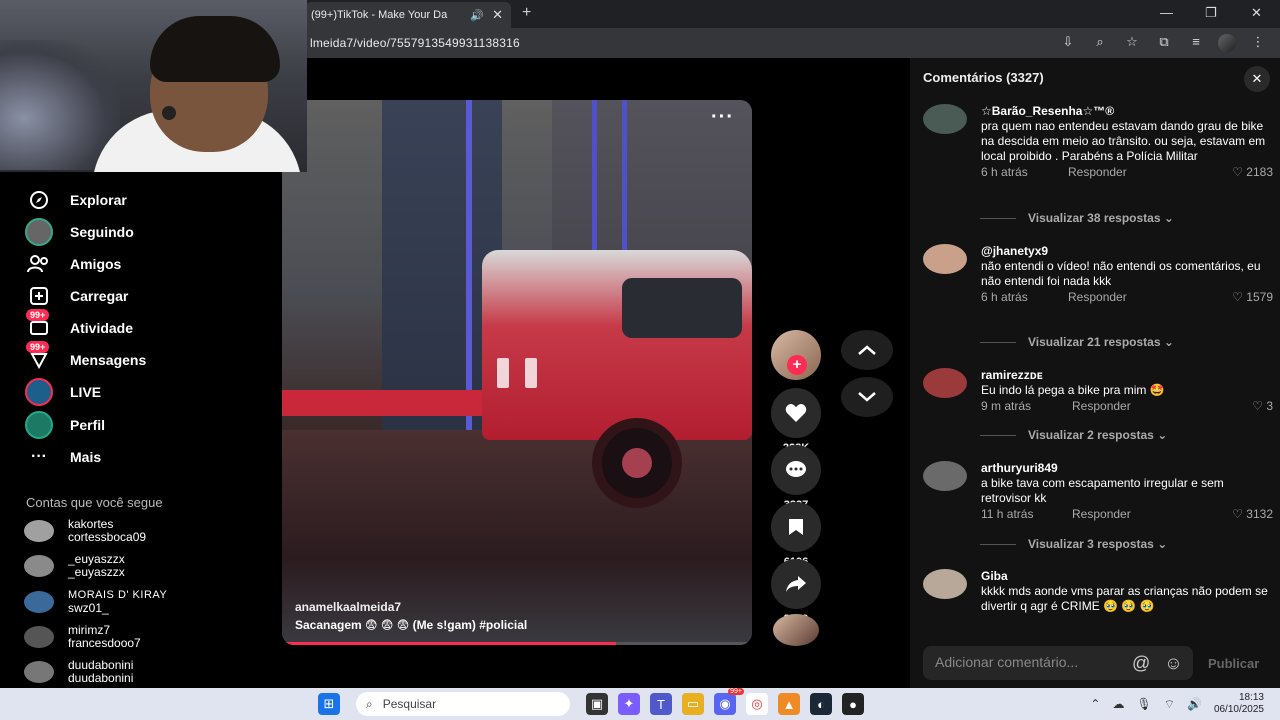  Describe the element at coordinates (1257, 79) in the screenshot. I see `close-comments-button: ✕` at that location.